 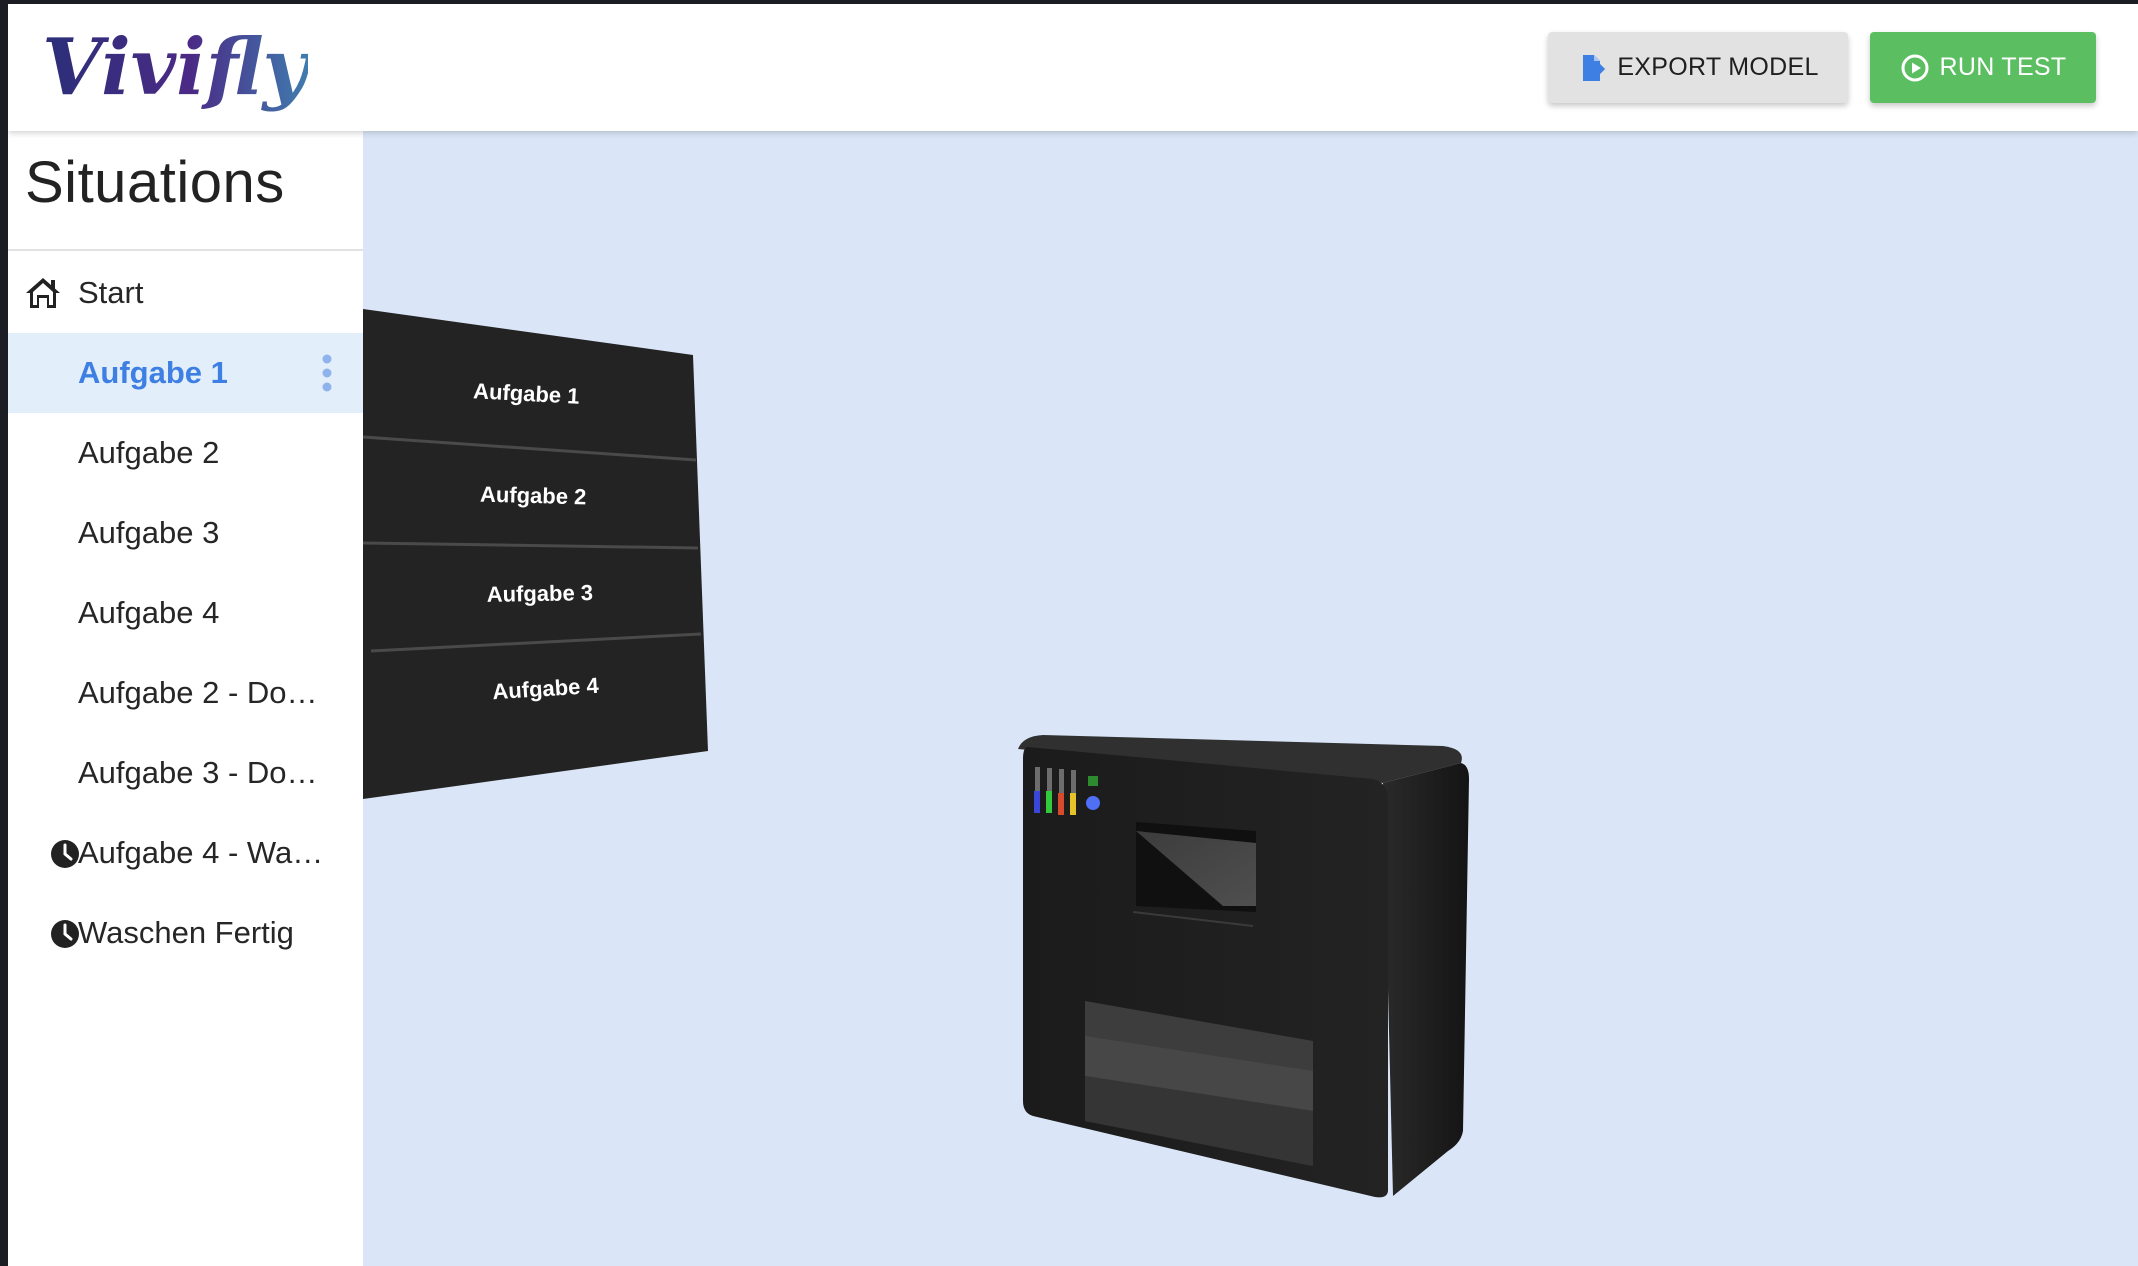 I want to click on play-circle-icon, so click(x=1915, y=67).